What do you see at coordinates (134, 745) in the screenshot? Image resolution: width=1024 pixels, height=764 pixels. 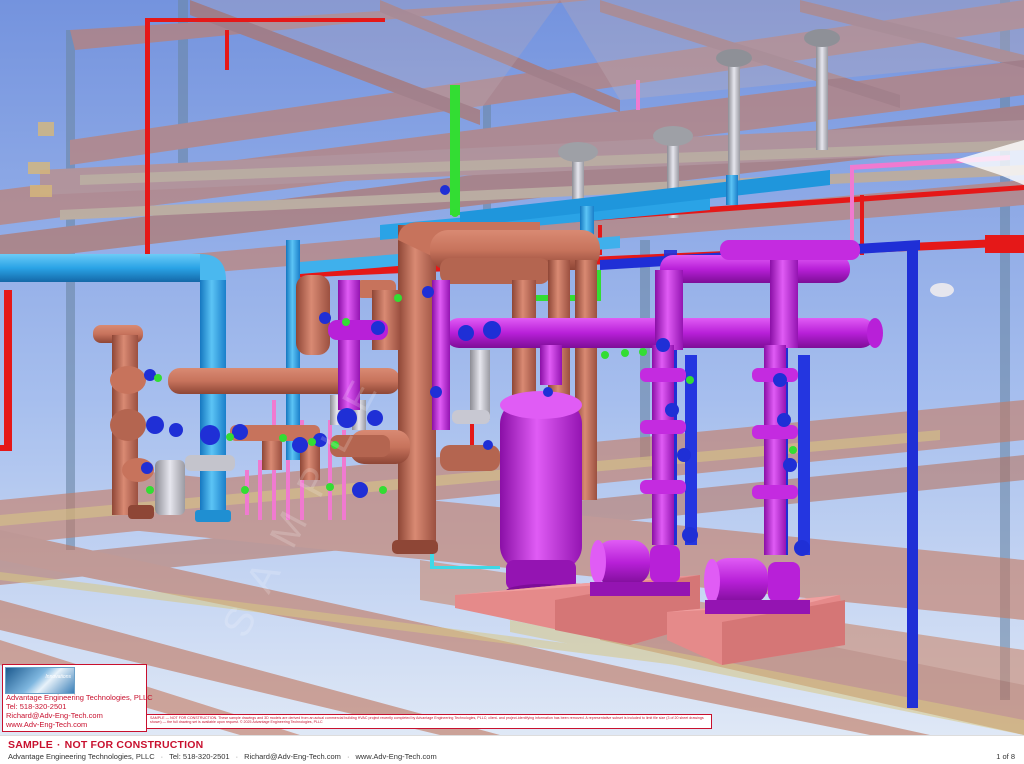 I see `not-for-construction-label: NOT FOR CONSTRUCTION` at bounding box center [134, 745].